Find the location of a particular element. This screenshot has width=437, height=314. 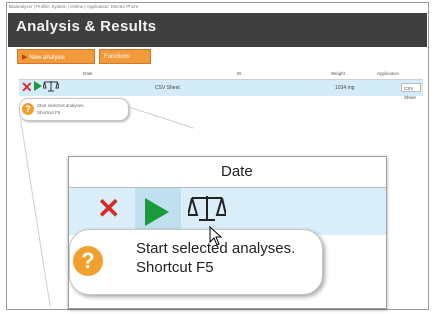

zoom-tooltip: ? Start selected analyses. Shortcut F5 is located at coordinates (196, 262).